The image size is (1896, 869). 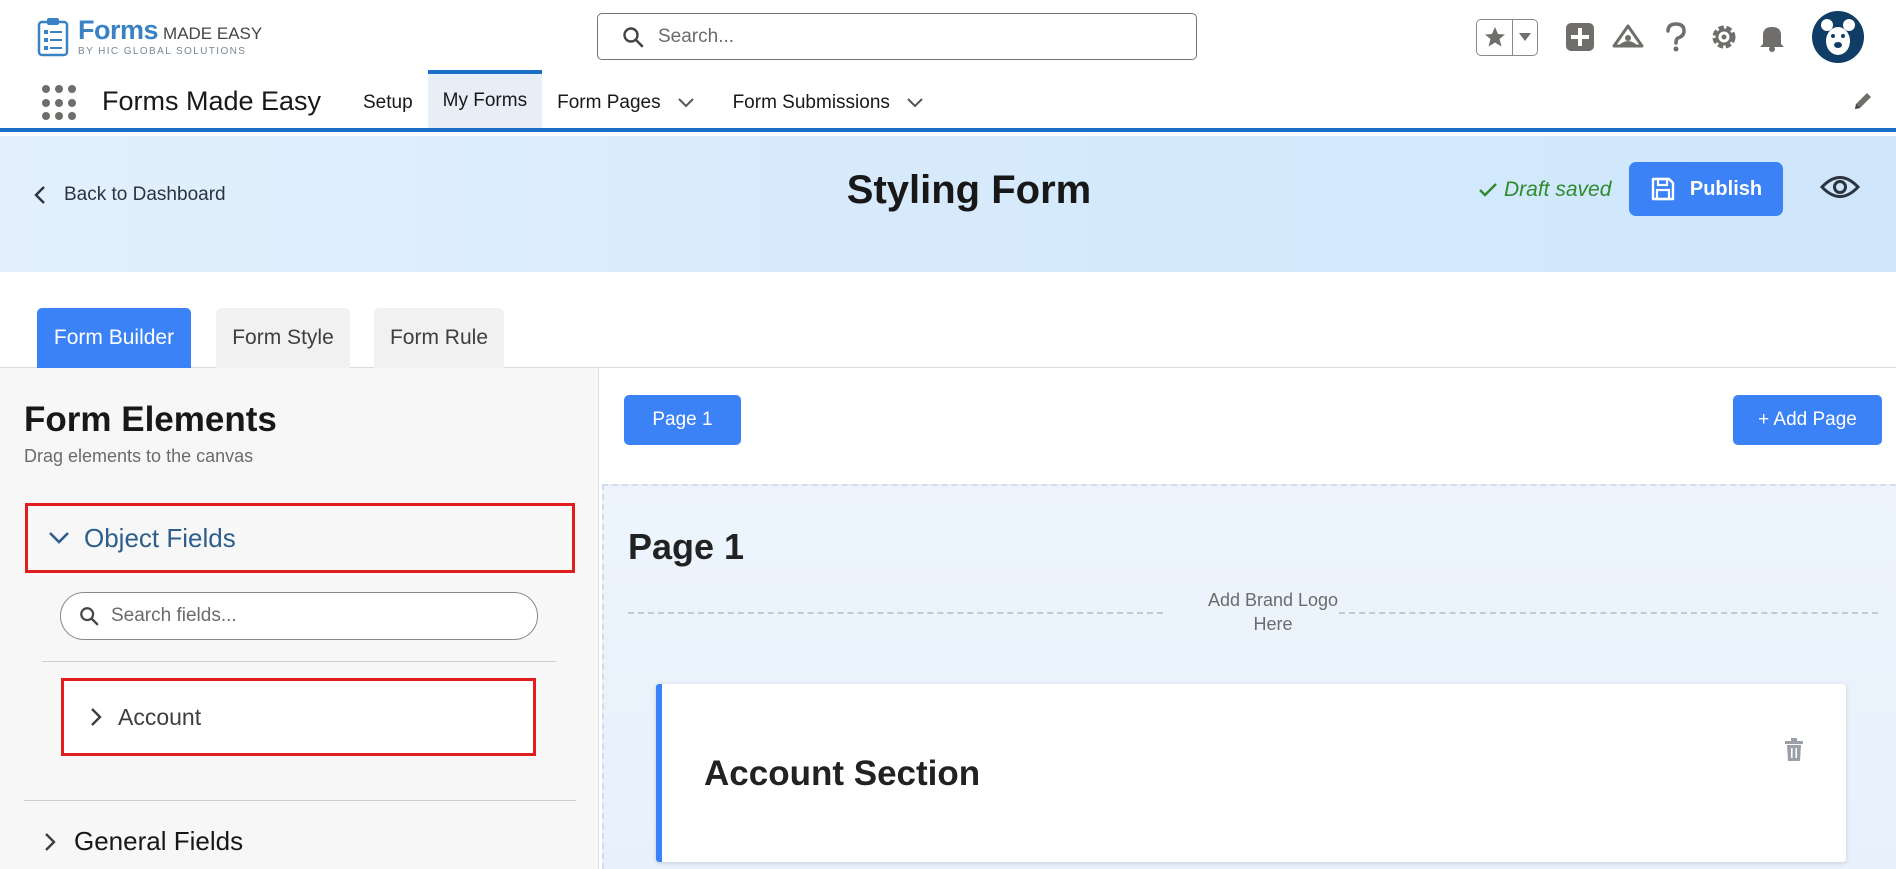 What do you see at coordinates (1558, 189) in the screenshot?
I see `draft-status-text: Draft saved` at bounding box center [1558, 189].